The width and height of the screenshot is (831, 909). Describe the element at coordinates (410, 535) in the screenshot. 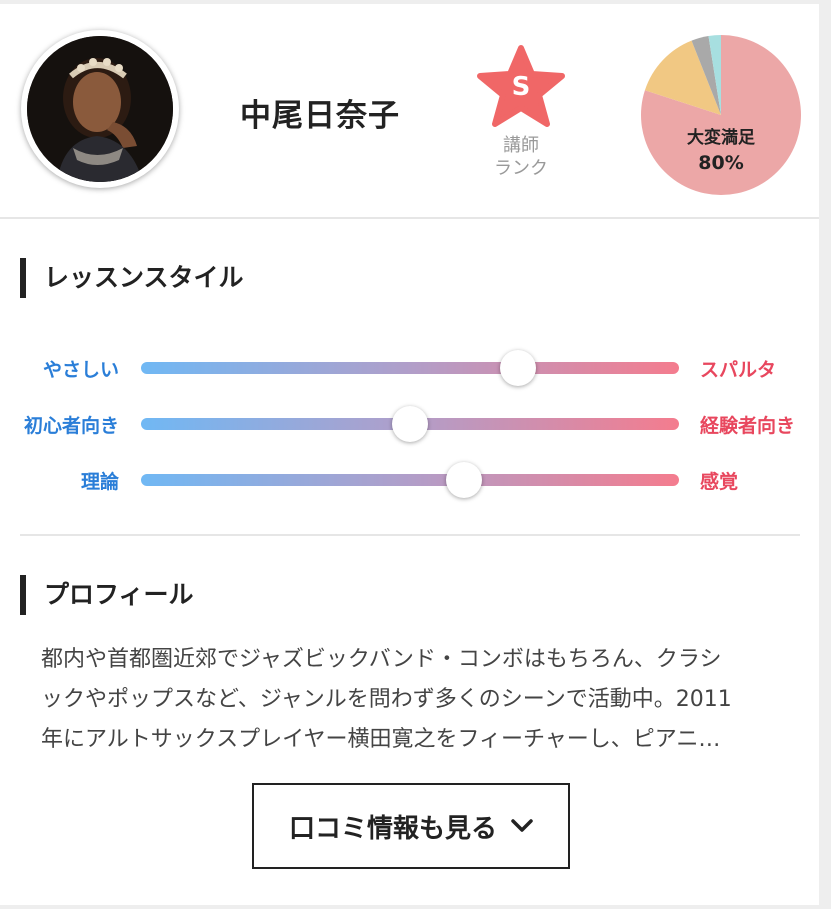

I see `section-divider` at that location.